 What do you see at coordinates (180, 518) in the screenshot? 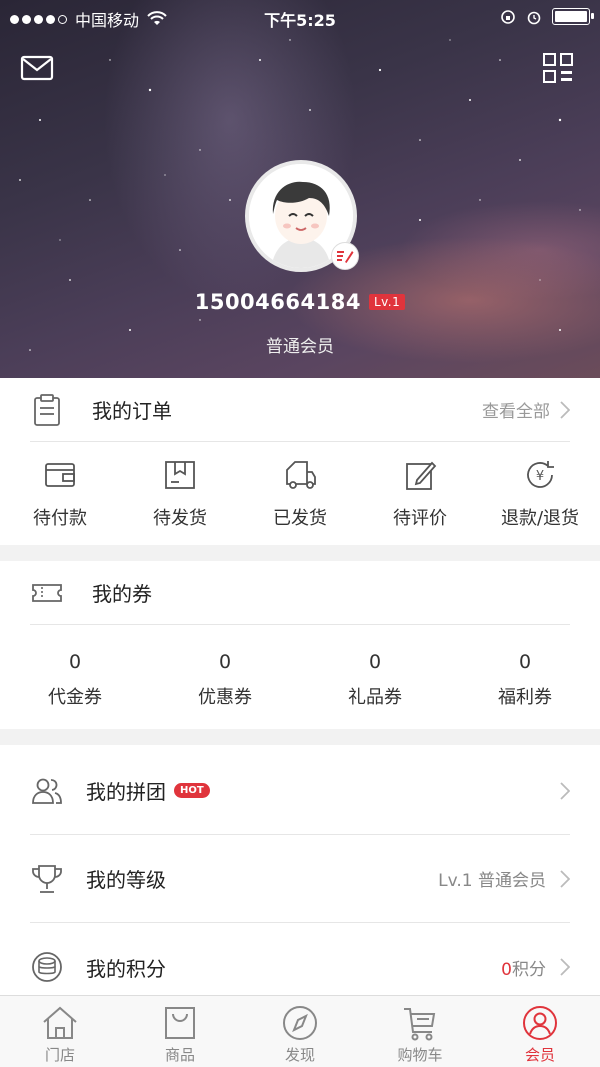
I see `order-status-label: 待发货` at bounding box center [180, 518].